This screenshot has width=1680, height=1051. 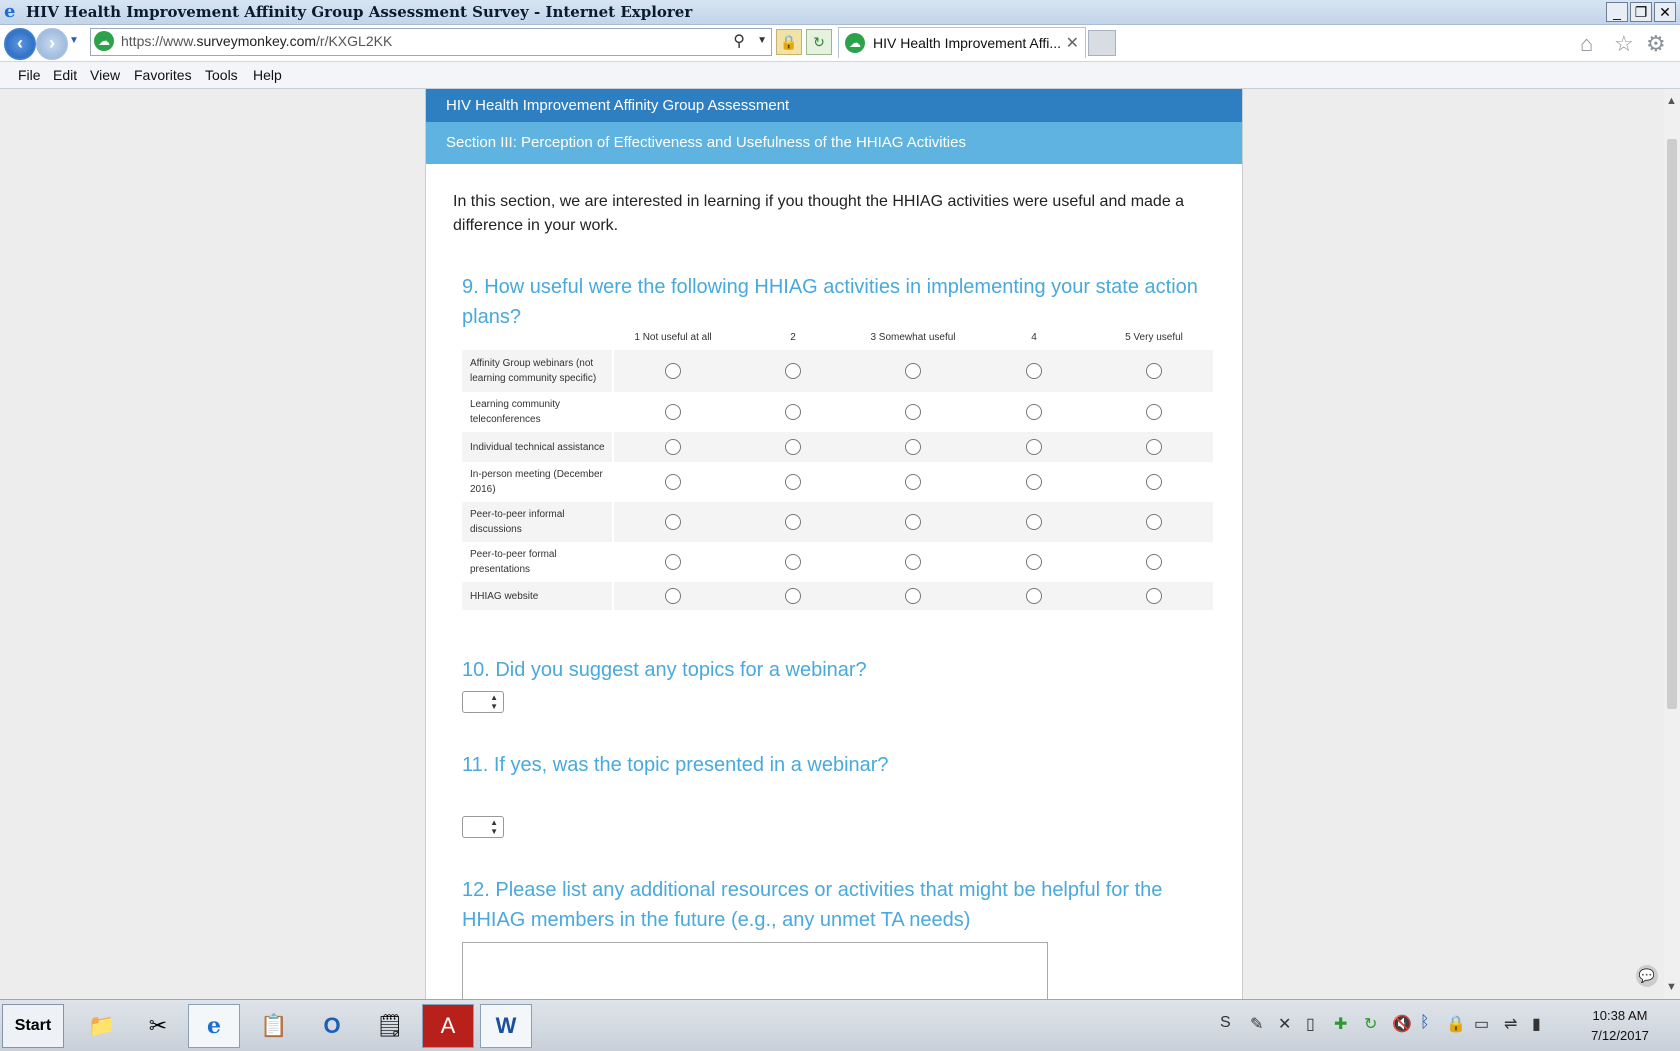 What do you see at coordinates (1425, 1023) in the screenshot?
I see `bluetooth-icon: ᛒ` at bounding box center [1425, 1023].